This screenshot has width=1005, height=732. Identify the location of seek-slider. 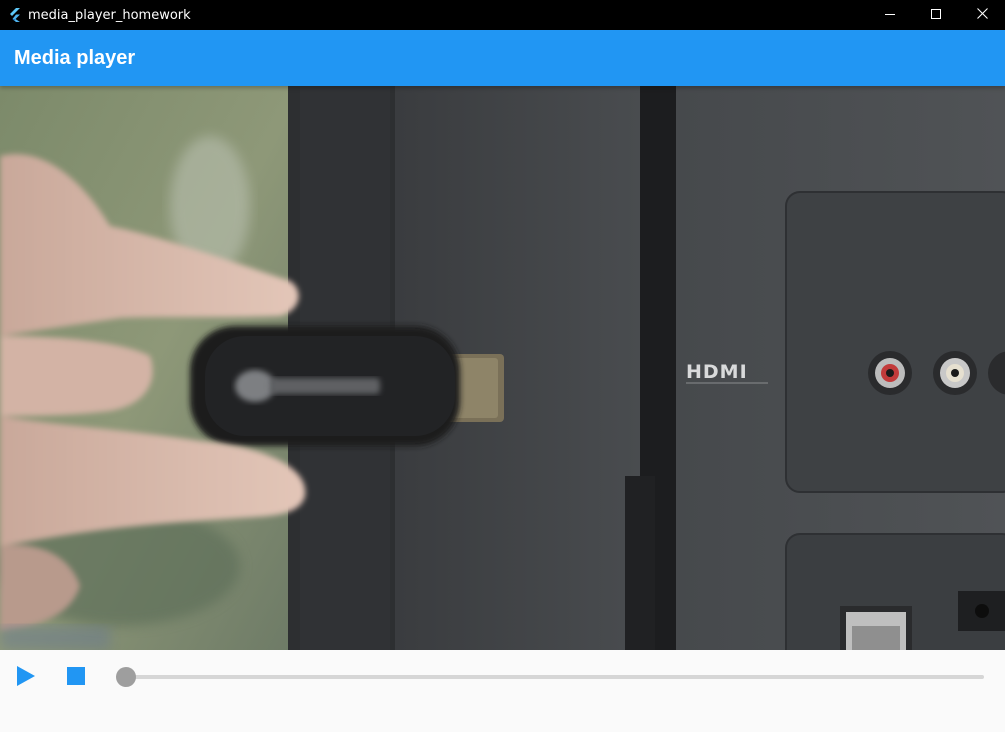
(551, 677).